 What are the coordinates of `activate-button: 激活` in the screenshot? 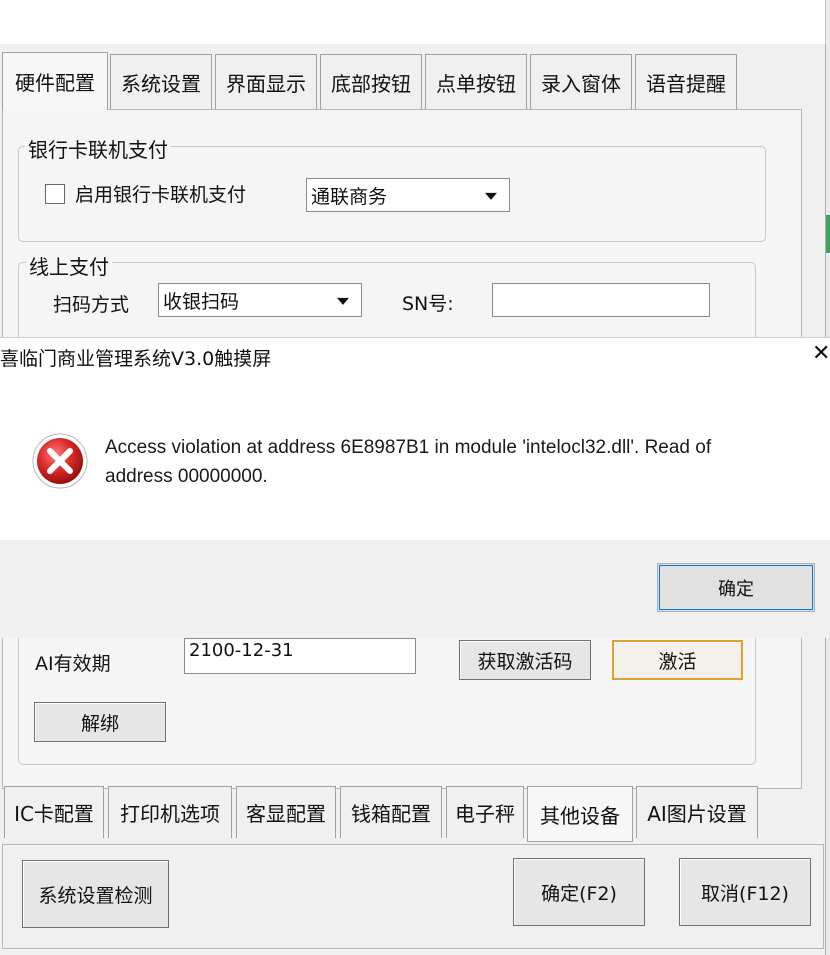 It's located at (677, 660).